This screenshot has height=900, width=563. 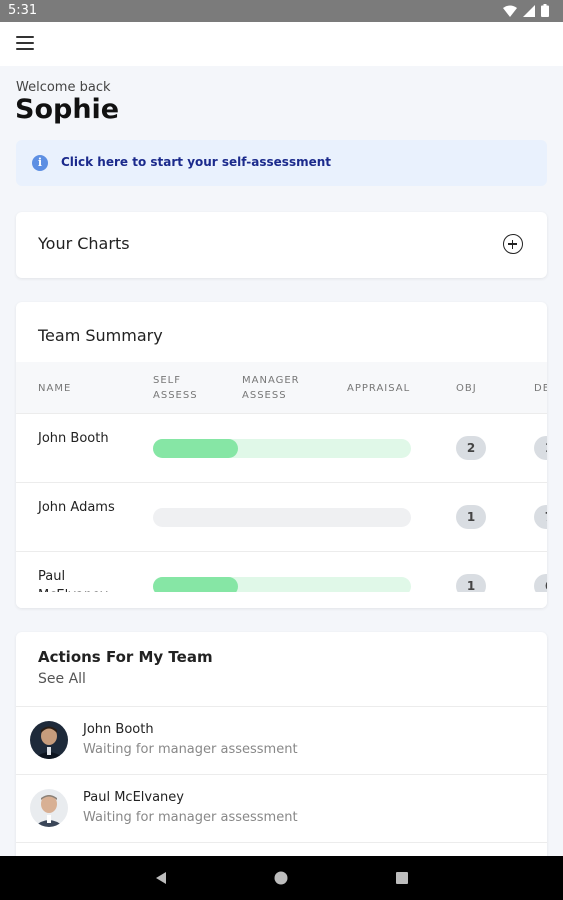 I want to click on status-time: 5:31, so click(x=23, y=10).